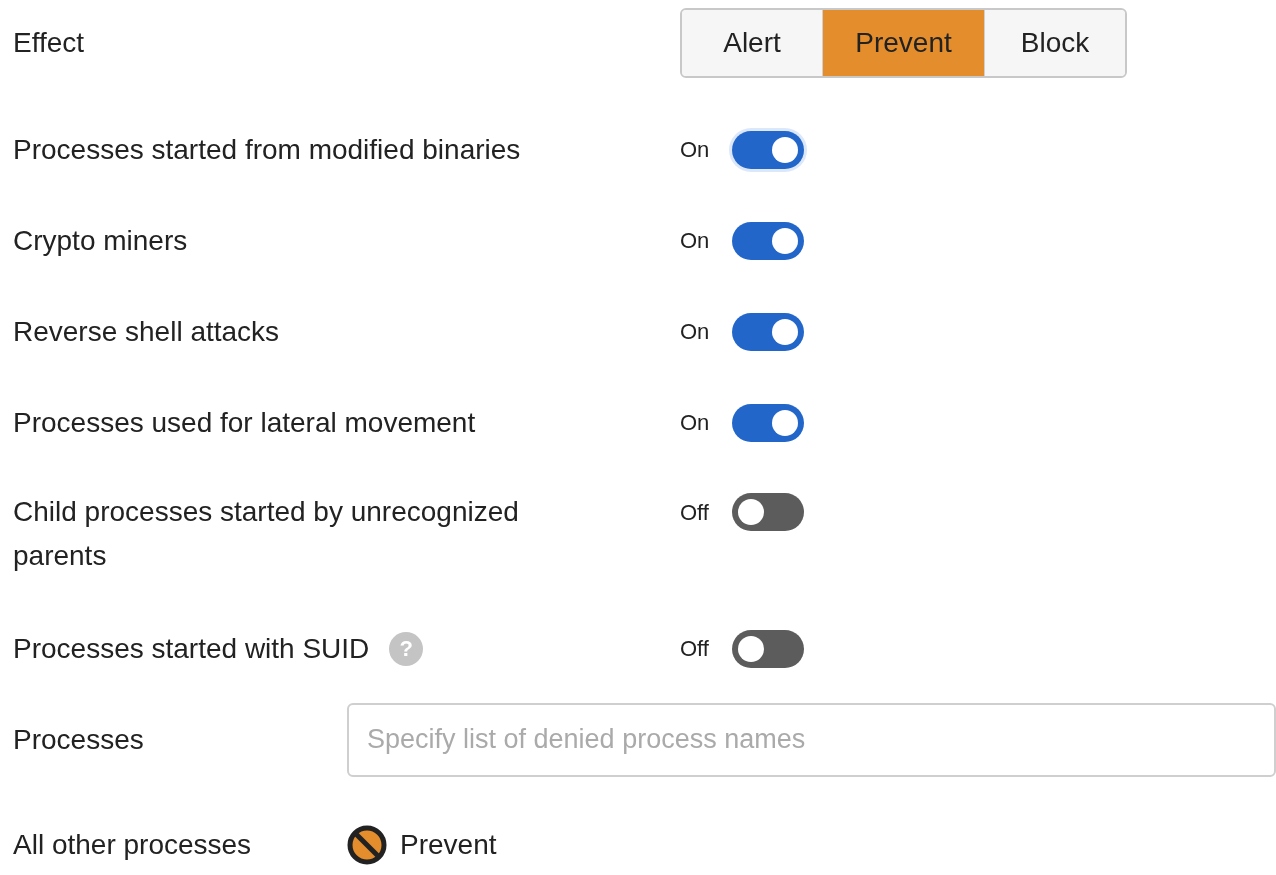  Describe the element at coordinates (78, 739) in the screenshot. I see `field-label: Processes` at that location.